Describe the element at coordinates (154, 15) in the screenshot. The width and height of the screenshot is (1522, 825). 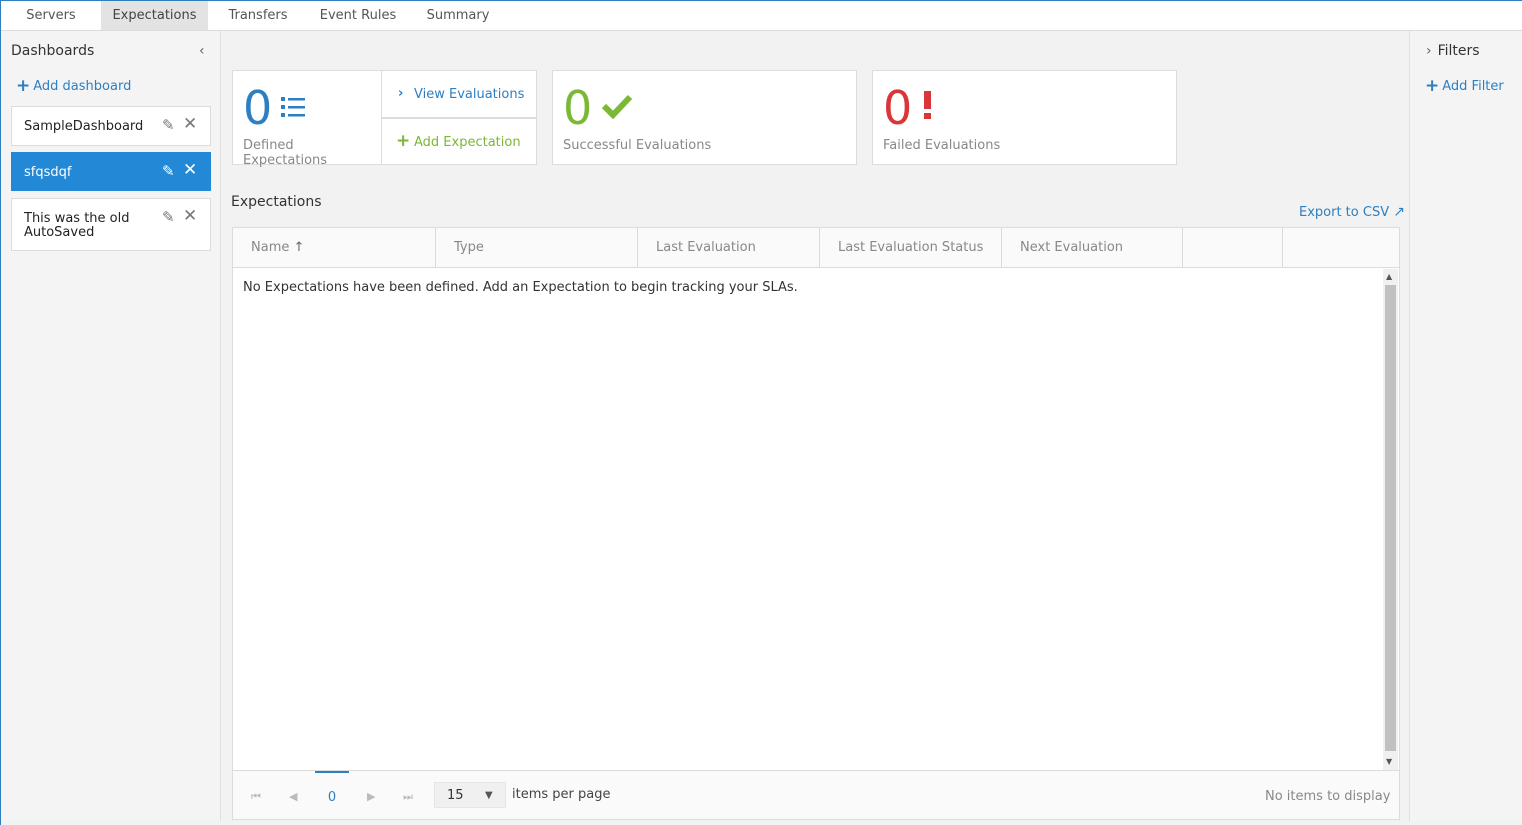
I see `tab-expectations: Expectations` at that location.